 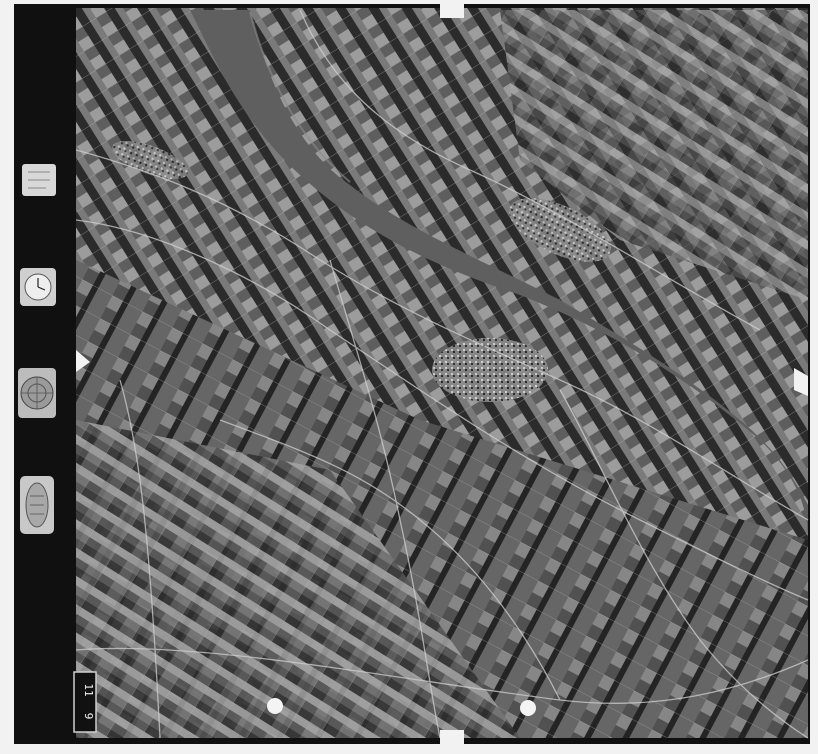 What do you see at coordinates (88, 716) in the screenshot?
I see `frame-number-part-2: 9` at bounding box center [88, 716].